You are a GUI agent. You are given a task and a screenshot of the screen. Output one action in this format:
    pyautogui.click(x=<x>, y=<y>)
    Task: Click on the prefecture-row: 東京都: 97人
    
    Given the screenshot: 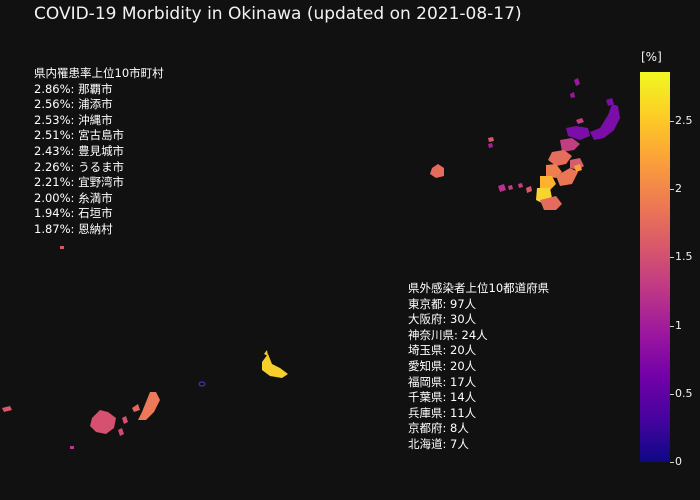 What is the action you would take?
    pyautogui.click(x=442, y=303)
    